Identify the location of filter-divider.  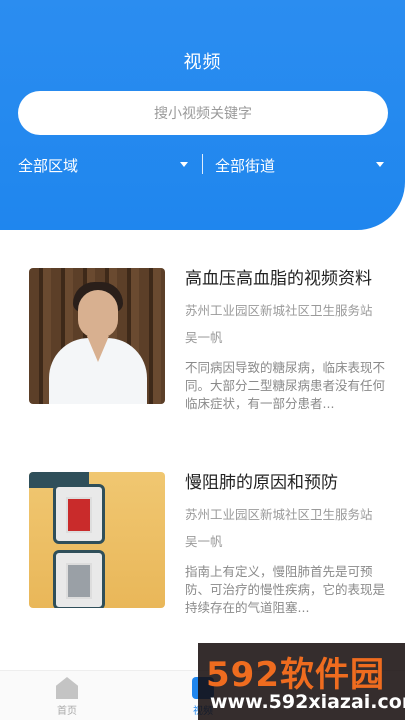
(202, 164).